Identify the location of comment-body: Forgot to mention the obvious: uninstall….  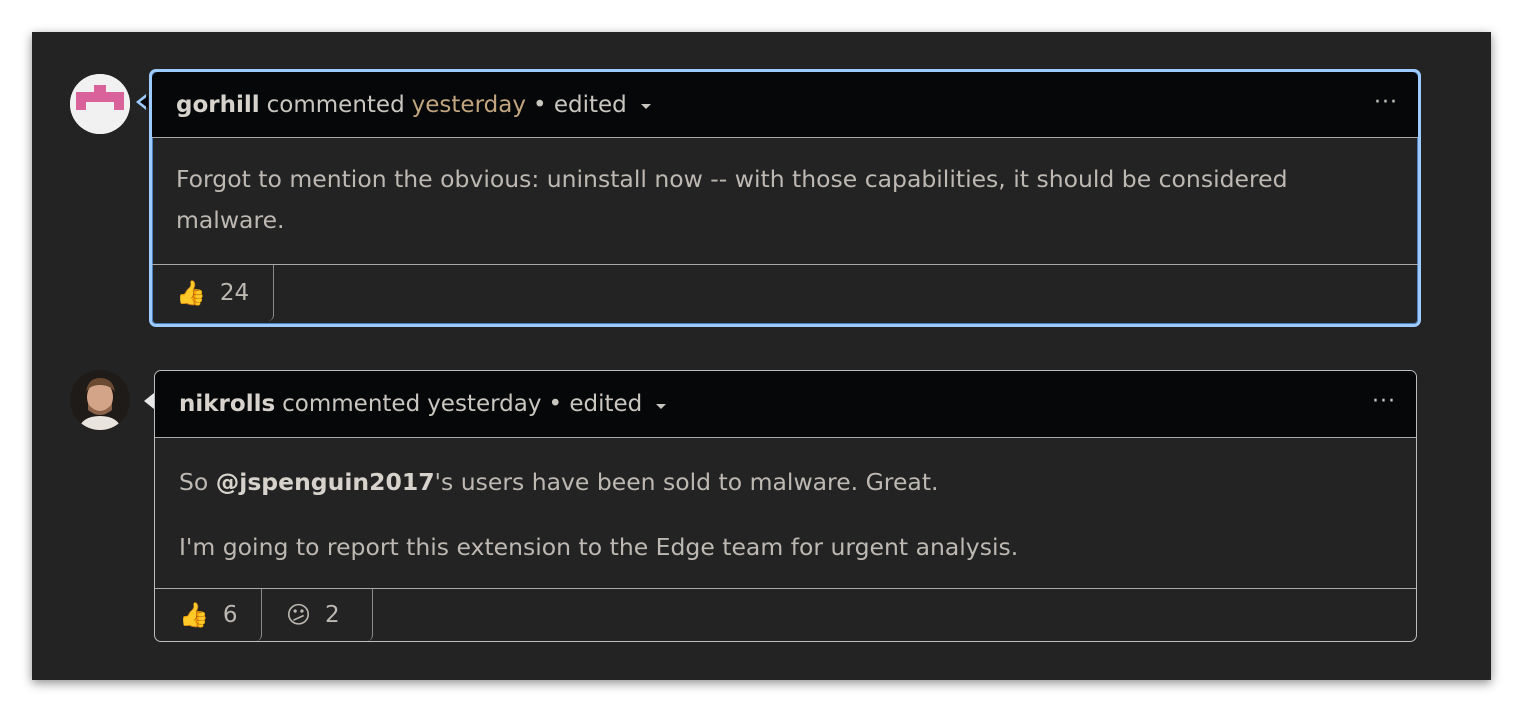
(785, 201).